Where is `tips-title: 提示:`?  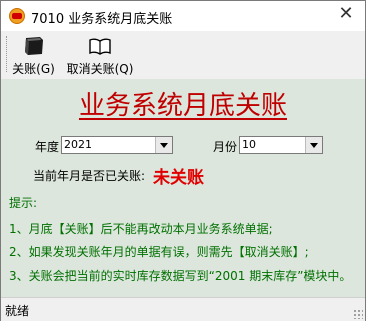 tips-title: 提示: is located at coordinates (23, 203).